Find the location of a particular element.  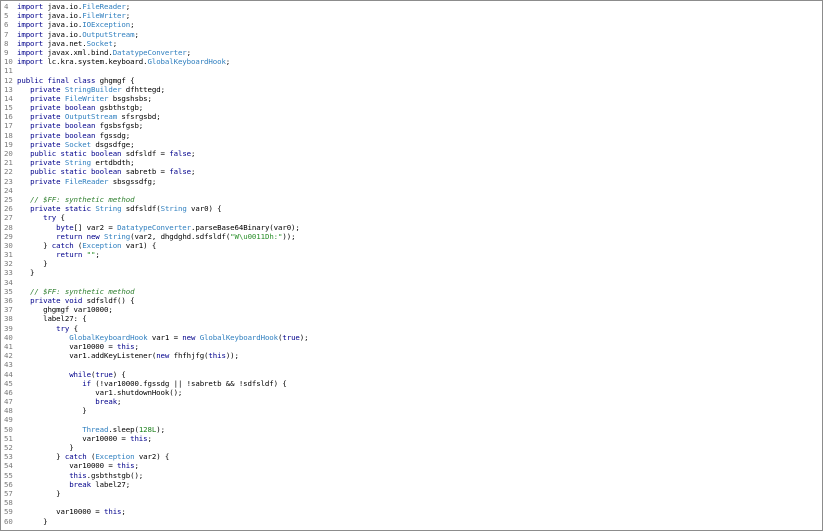

code-line: 25 // $FF: synthetic method is located at coordinates (156, 199).